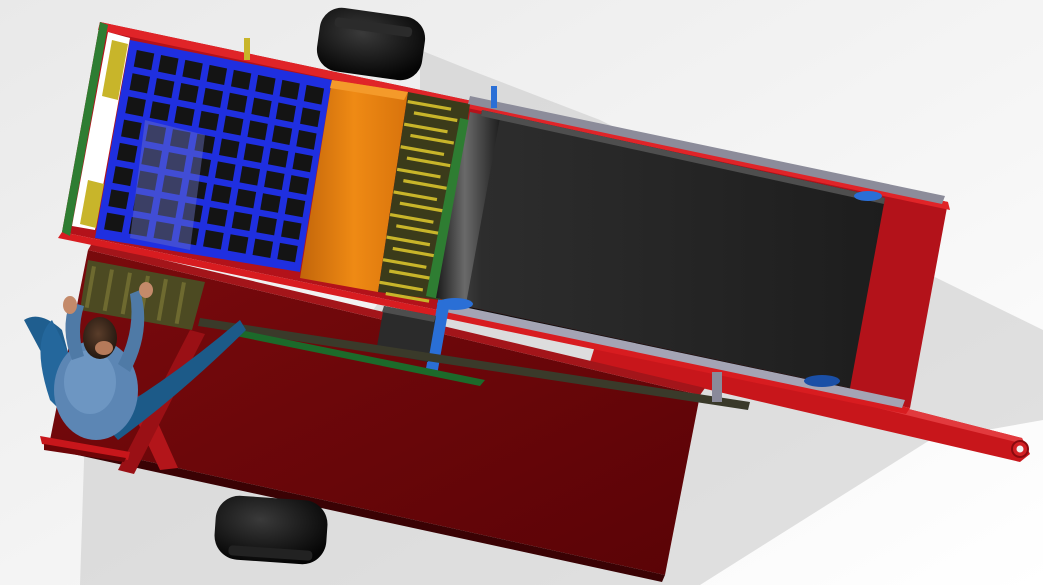  What do you see at coordinates (247, 49) in the screenshot?
I see `top-post` at bounding box center [247, 49].